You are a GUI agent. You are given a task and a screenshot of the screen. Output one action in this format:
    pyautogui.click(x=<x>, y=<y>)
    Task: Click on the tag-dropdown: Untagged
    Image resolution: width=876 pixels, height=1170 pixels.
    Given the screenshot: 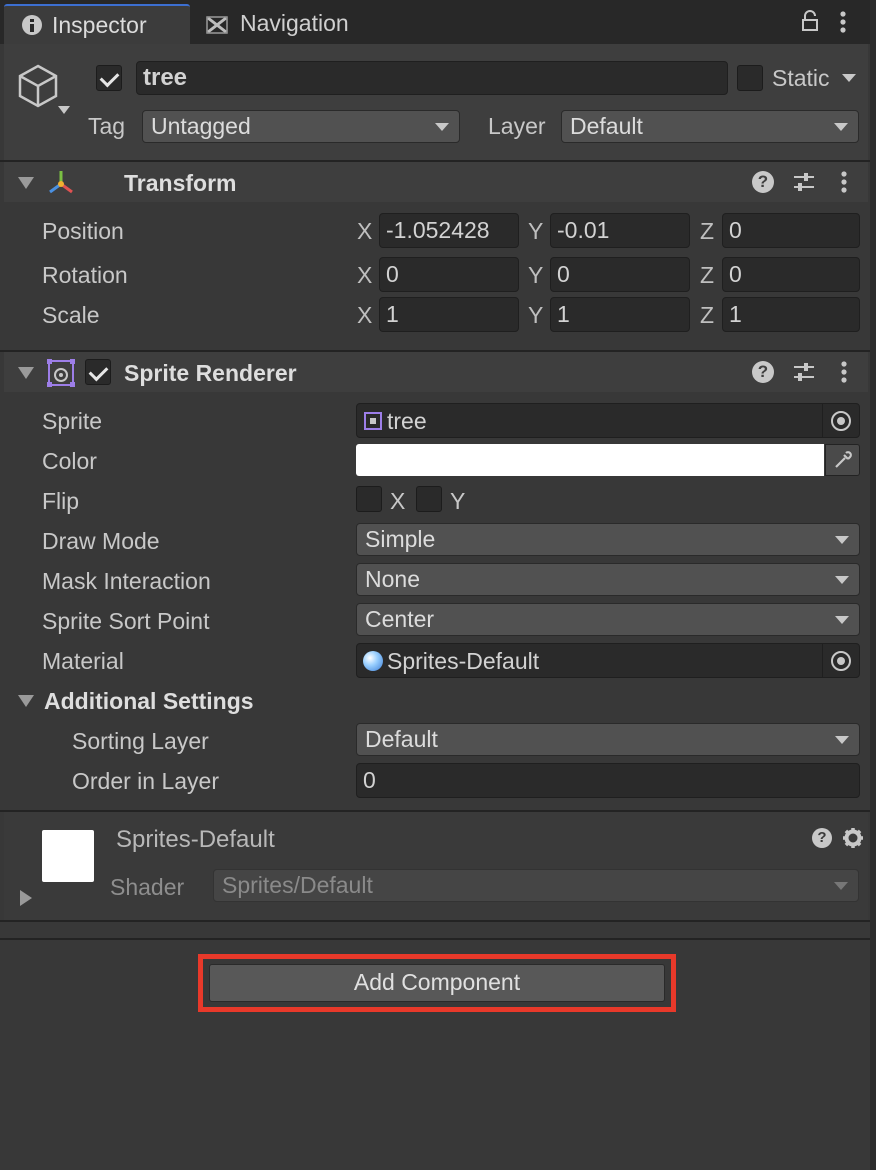 What is the action you would take?
    pyautogui.click(x=301, y=126)
    